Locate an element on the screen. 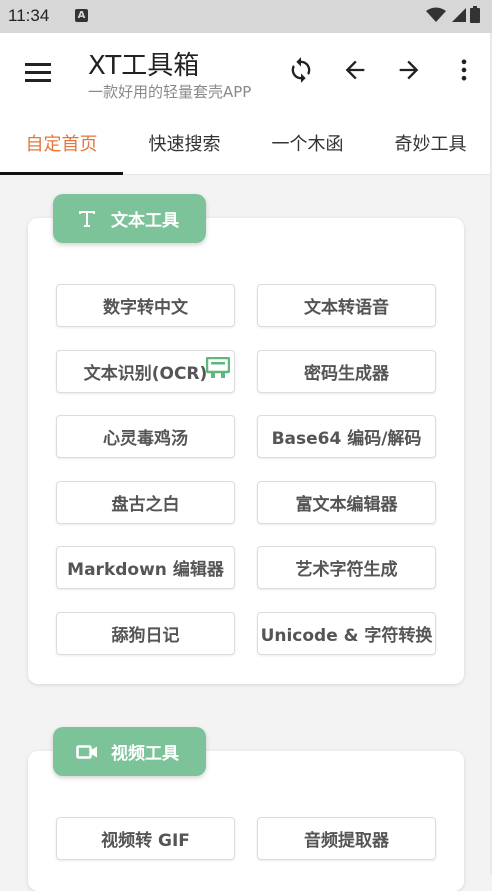 The height and width of the screenshot is (891, 492). wifi-icon is located at coordinates (436, 14).